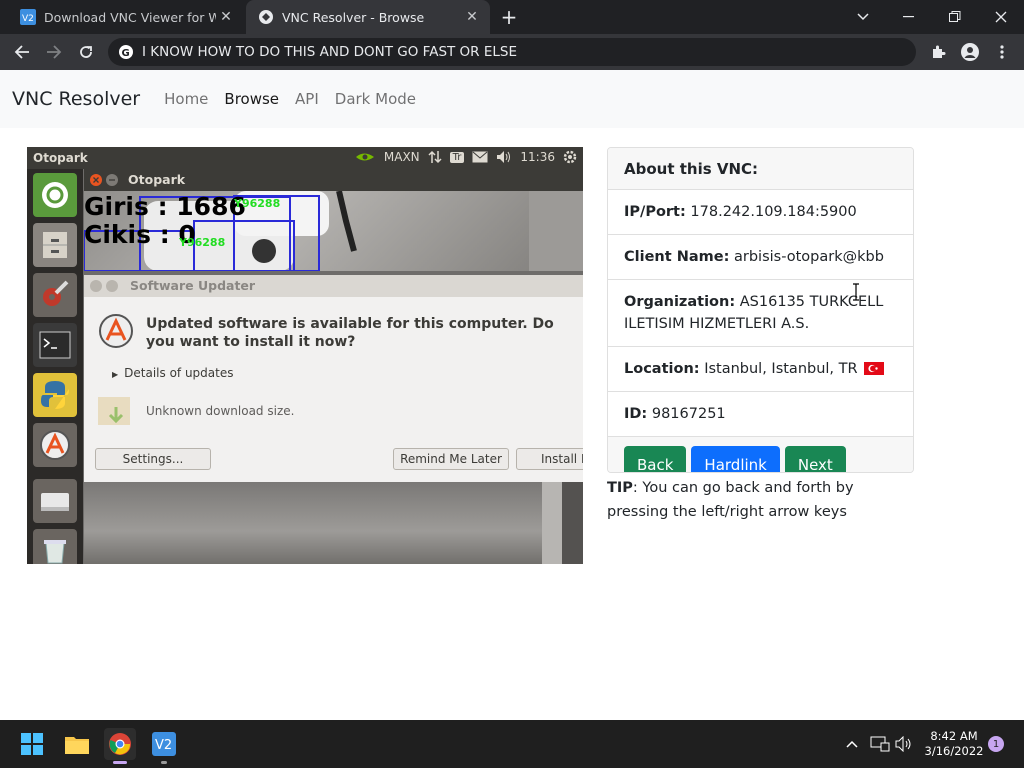 The image size is (1024, 768). I want to click on tab-download-vnc-viewer: V2 Download VNC Viewer for Windows ✕, so click(126, 17).